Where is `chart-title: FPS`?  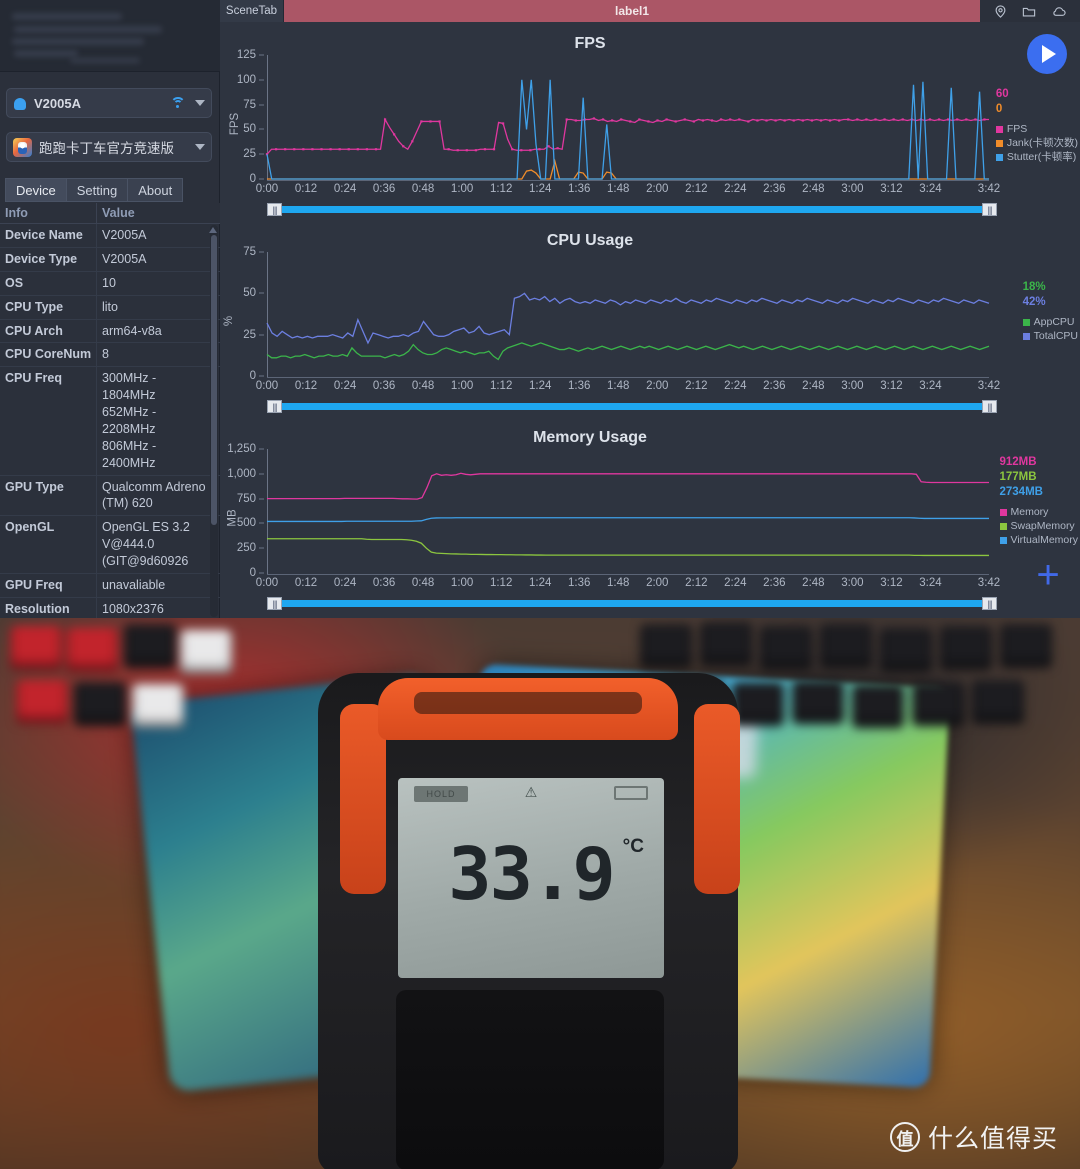 chart-title: FPS is located at coordinates (590, 43).